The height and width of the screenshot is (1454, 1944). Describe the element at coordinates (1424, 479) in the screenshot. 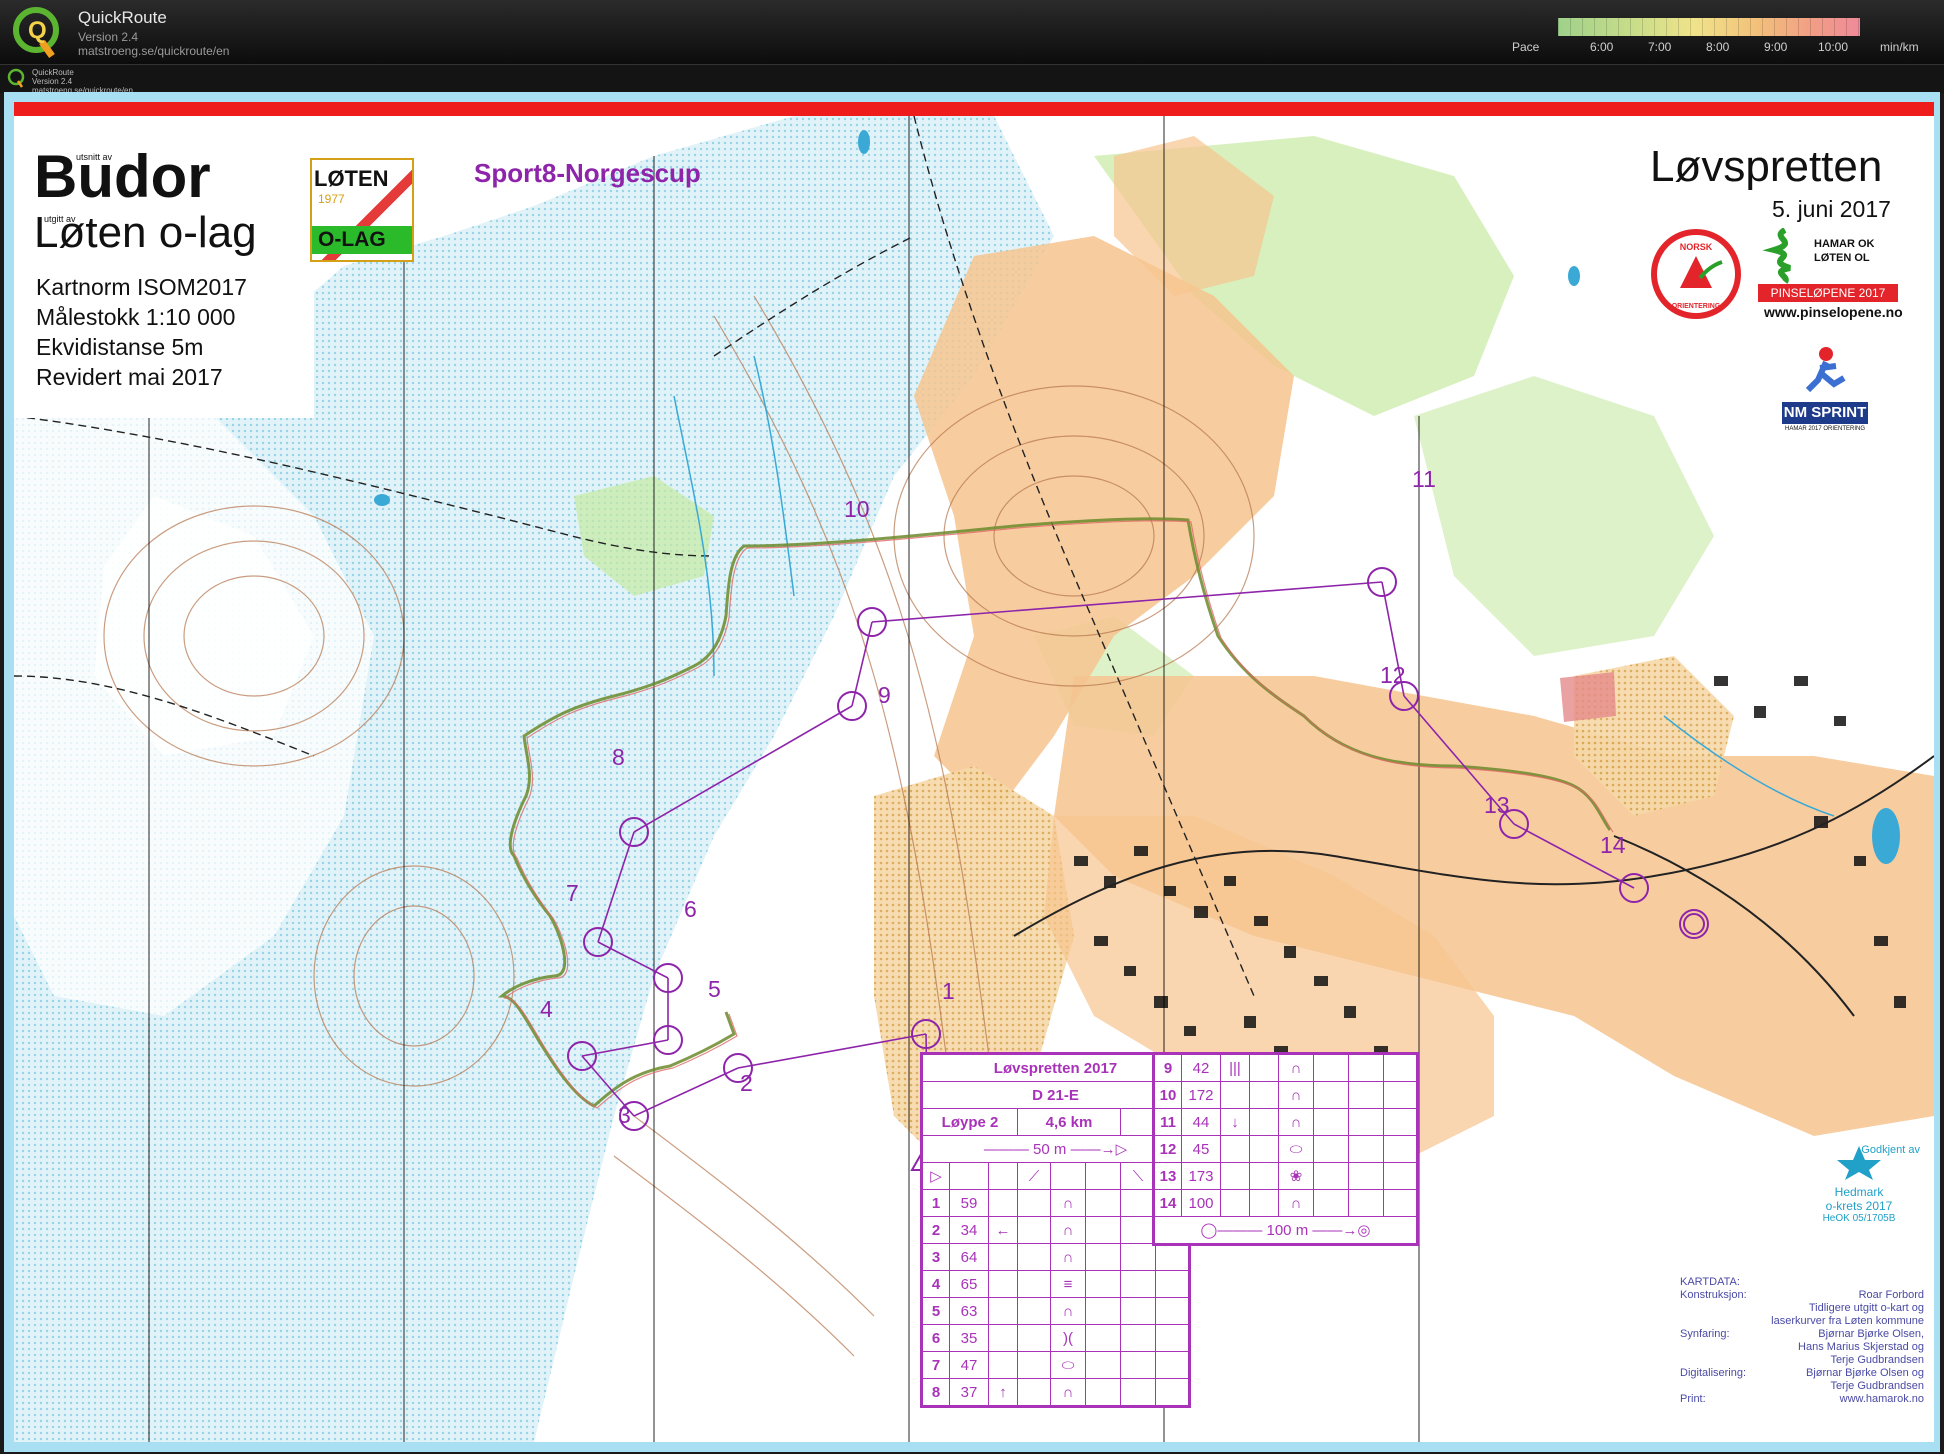

I see `control-number: 11` at that location.